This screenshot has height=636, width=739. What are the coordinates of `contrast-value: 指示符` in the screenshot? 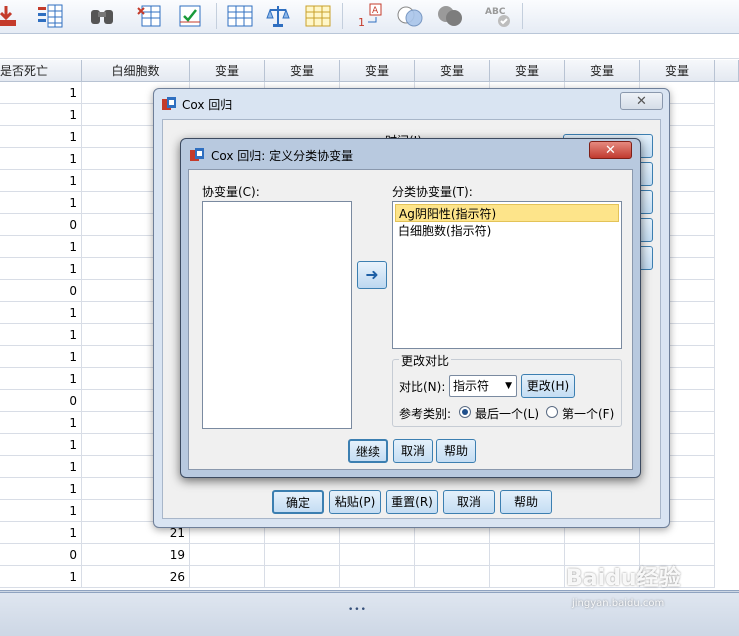 It's located at (471, 386).